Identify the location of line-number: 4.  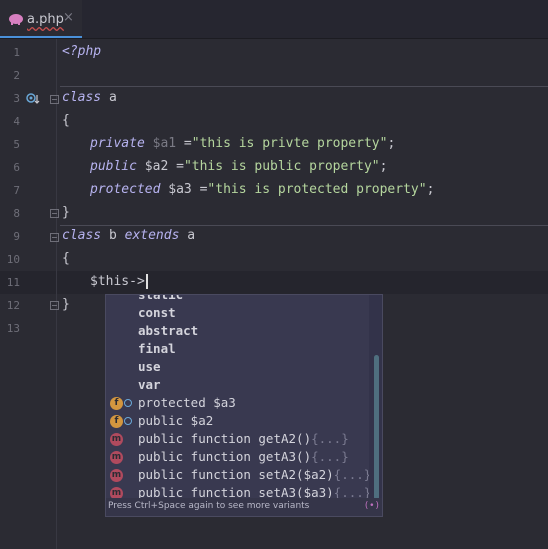
(16, 121).